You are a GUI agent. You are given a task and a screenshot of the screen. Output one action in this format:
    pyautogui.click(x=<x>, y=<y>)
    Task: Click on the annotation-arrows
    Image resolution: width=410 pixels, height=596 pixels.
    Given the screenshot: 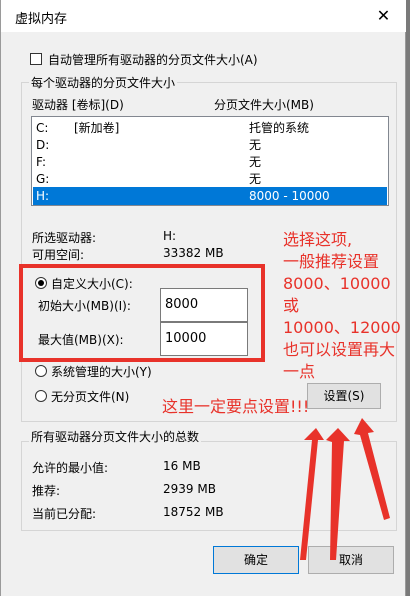 What is the action you would take?
    pyautogui.click(x=345, y=489)
    